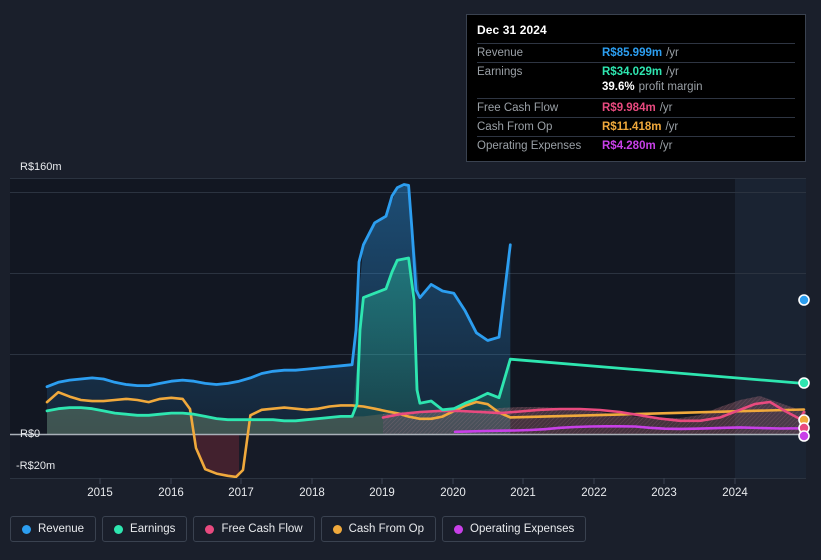  What do you see at coordinates (515, 127) in the screenshot?
I see `tooltip-label-cash-from-op: Cash From Op` at bounding box center [515, 127].